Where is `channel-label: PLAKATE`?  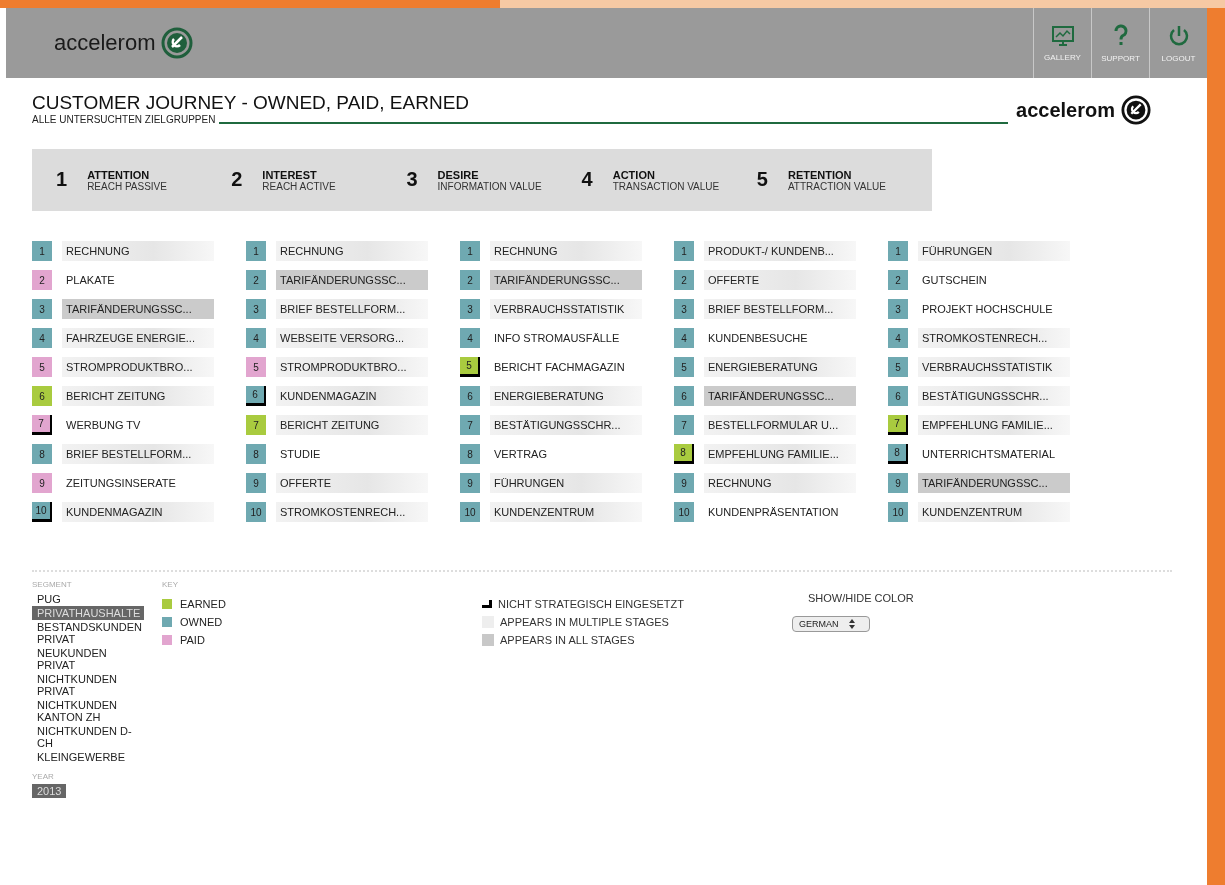 channel-label: PLAKATE is located at coordinates (138, 280).